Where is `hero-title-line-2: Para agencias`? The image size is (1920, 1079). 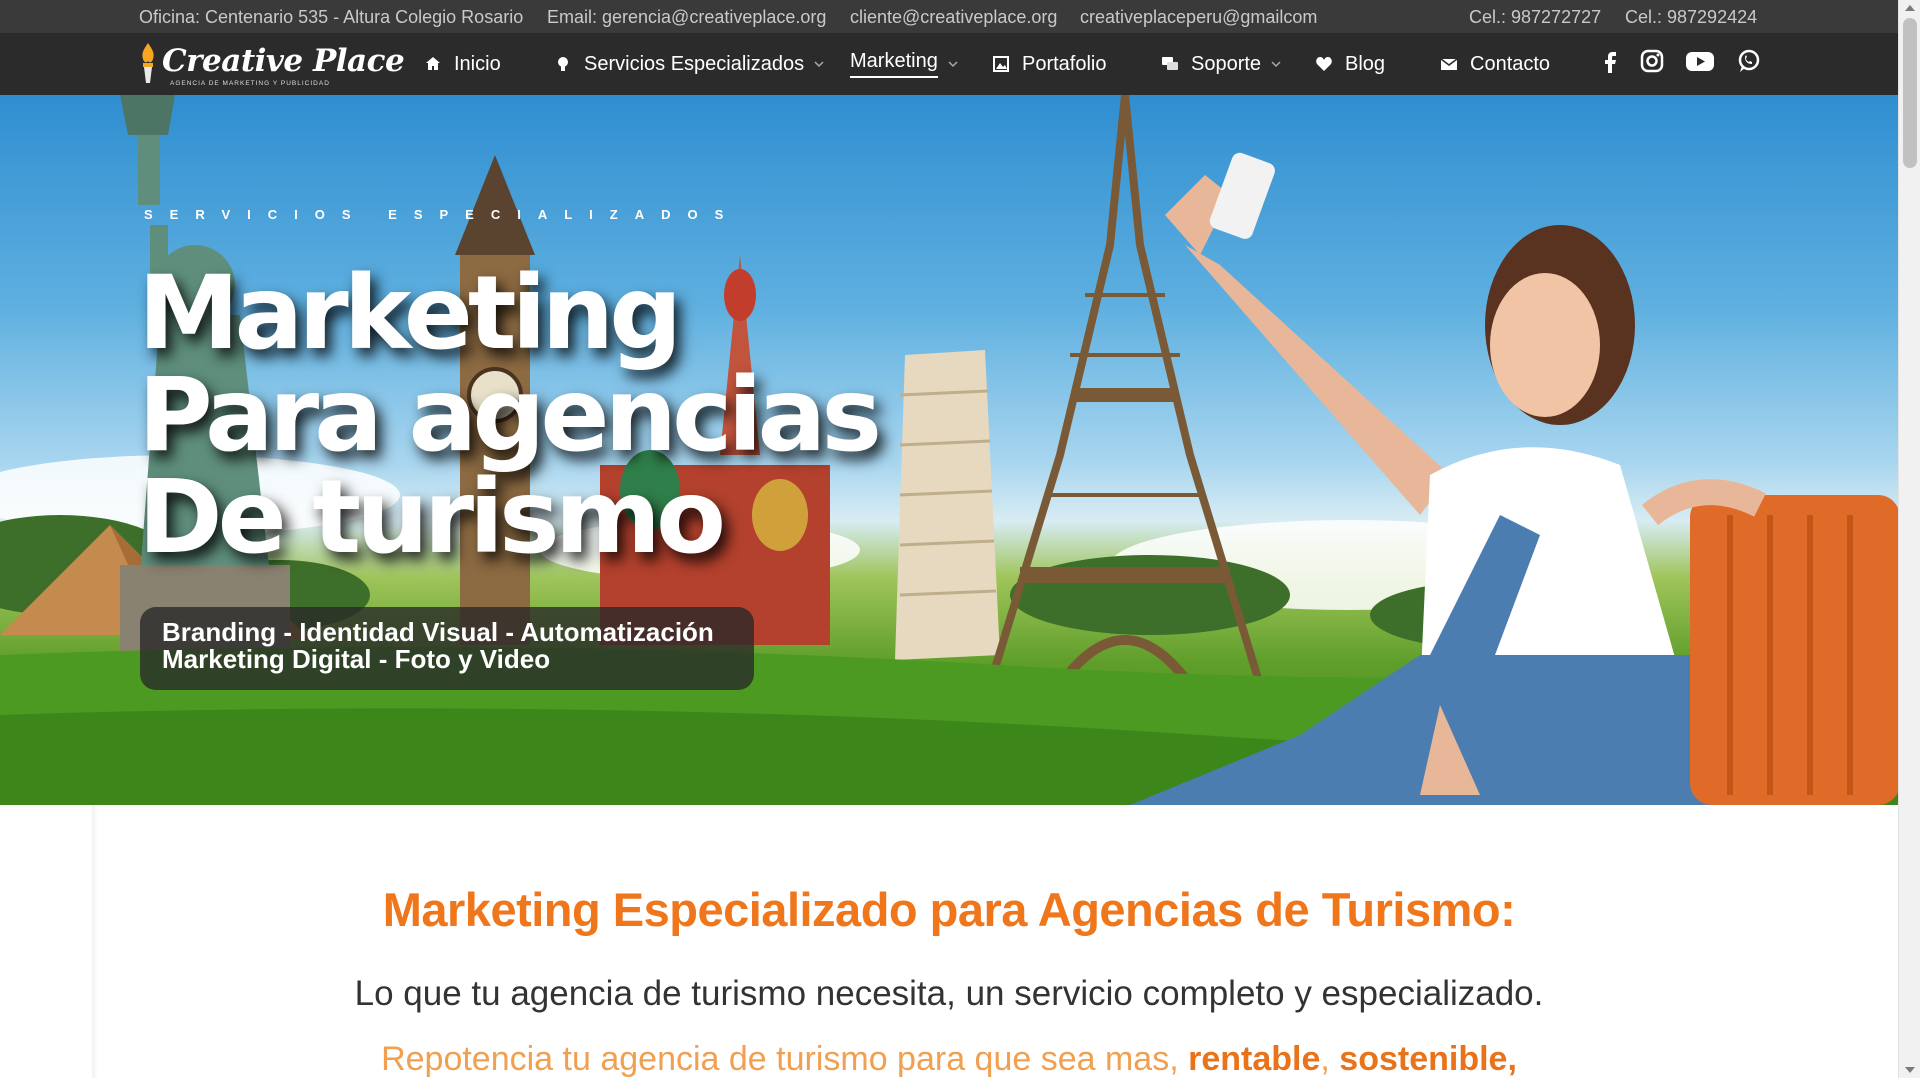 hero-title-line-2: Para agencias is located at coordinates (510, 415).